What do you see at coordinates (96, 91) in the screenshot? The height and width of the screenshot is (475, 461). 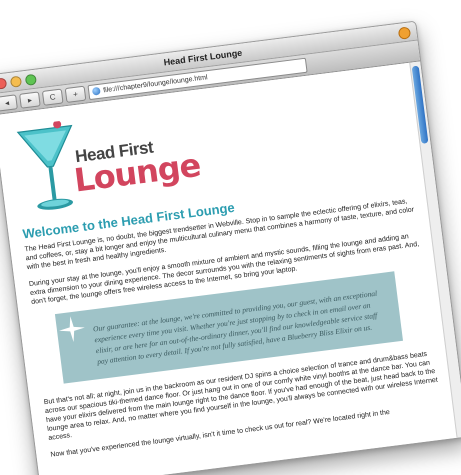 I see `globe-icon` at bounding box center [96, 91].